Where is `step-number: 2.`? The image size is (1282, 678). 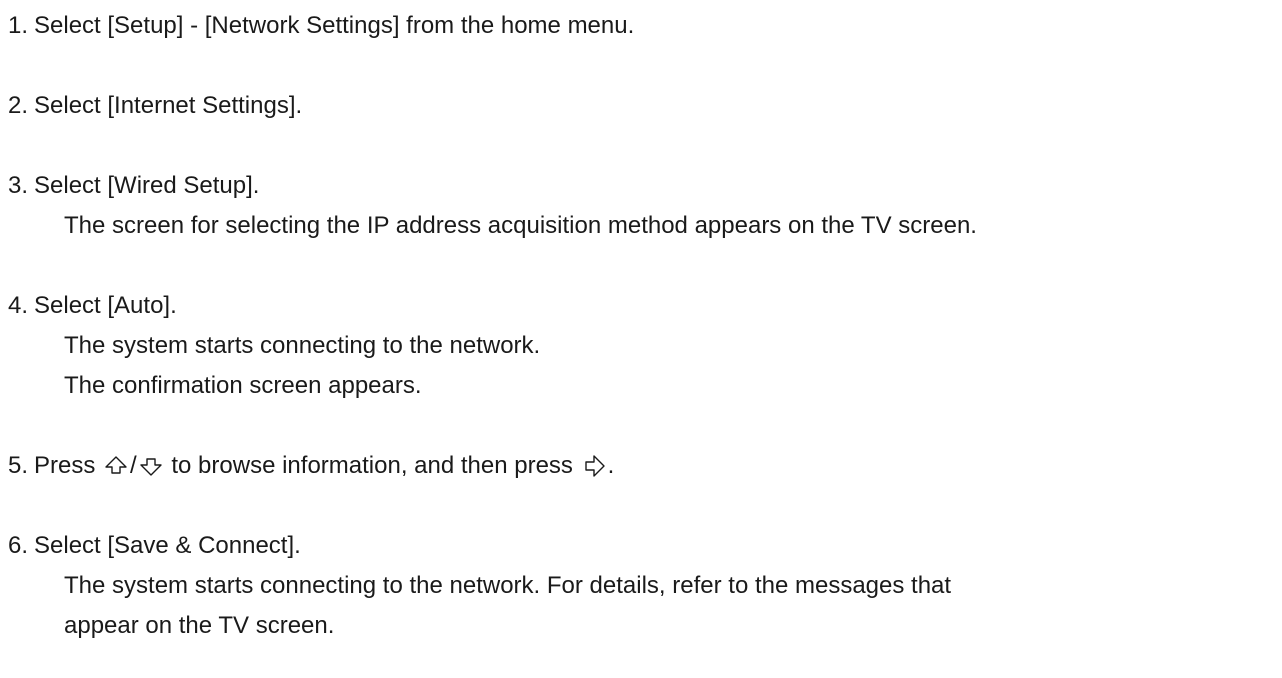
step-number: 2. is located at coordinates (18, 105).